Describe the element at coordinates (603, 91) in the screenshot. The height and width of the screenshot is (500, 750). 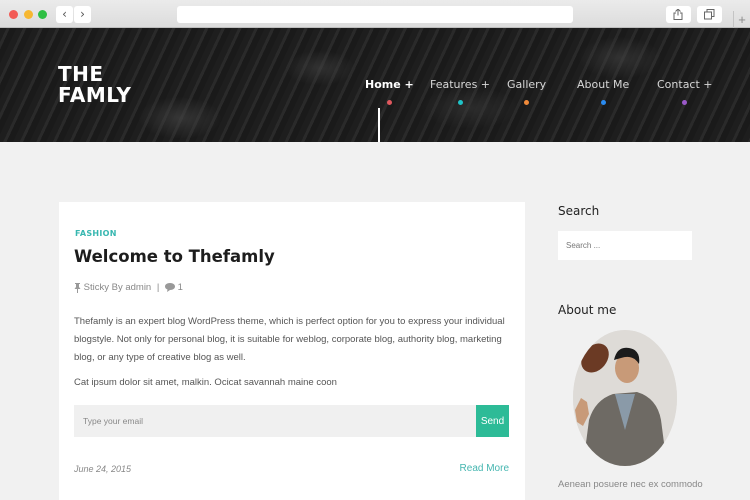
I see `nav-item-about-me: About Me` at that location.